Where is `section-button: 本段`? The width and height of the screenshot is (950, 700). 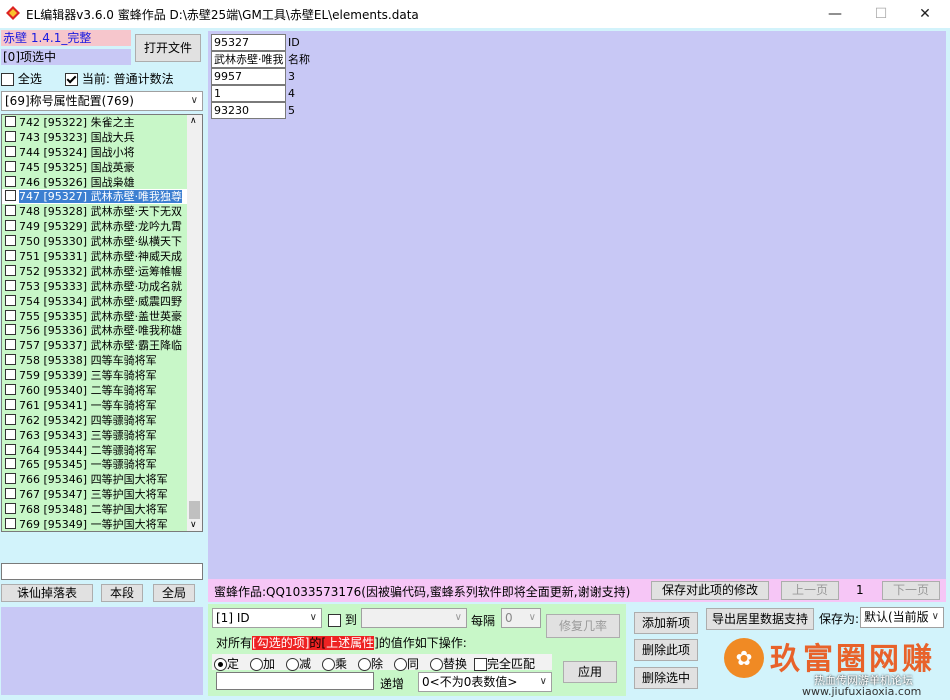 section-button: 本段 is located at coordinates (122, 593).